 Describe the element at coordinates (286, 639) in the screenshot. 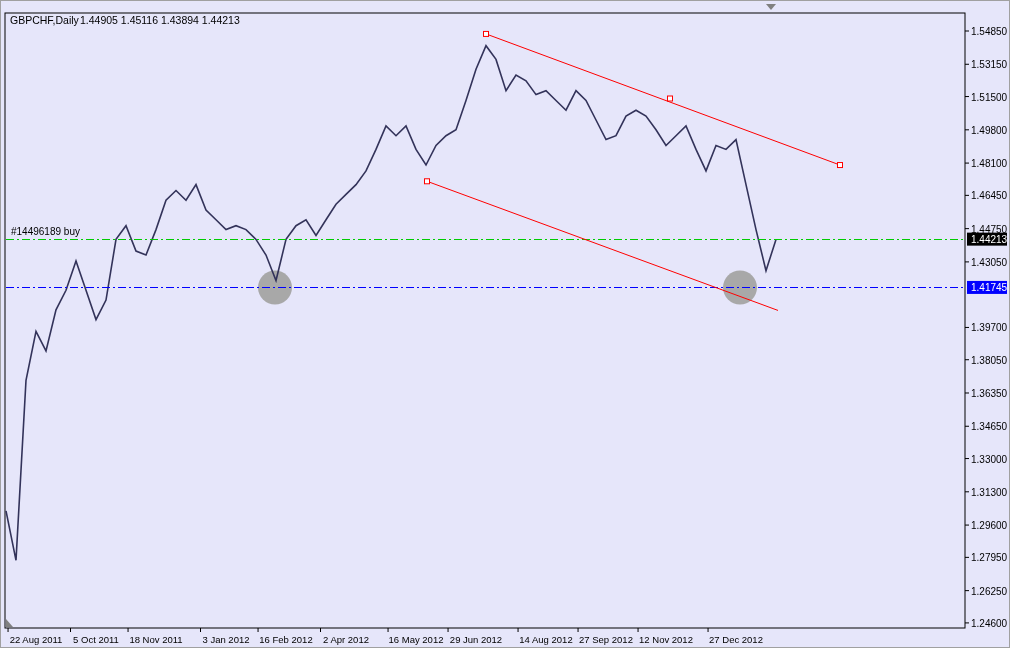

I see `x-tick-label: 16 Feb 2012` at that location.